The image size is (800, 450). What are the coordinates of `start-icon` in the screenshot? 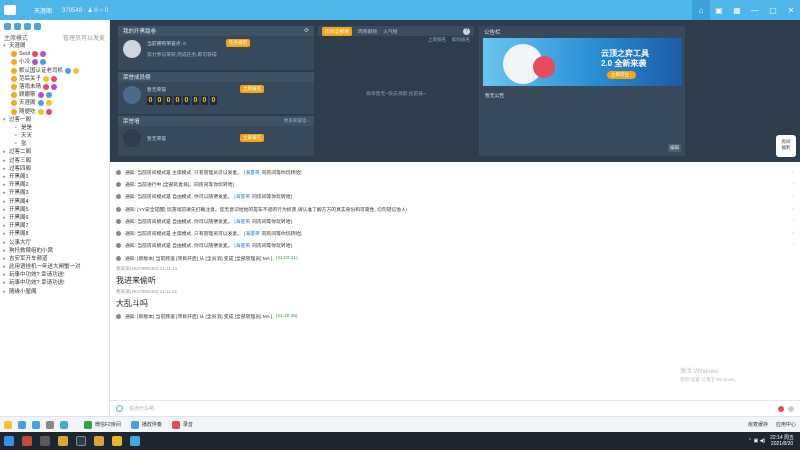 It's located at (9, 441).